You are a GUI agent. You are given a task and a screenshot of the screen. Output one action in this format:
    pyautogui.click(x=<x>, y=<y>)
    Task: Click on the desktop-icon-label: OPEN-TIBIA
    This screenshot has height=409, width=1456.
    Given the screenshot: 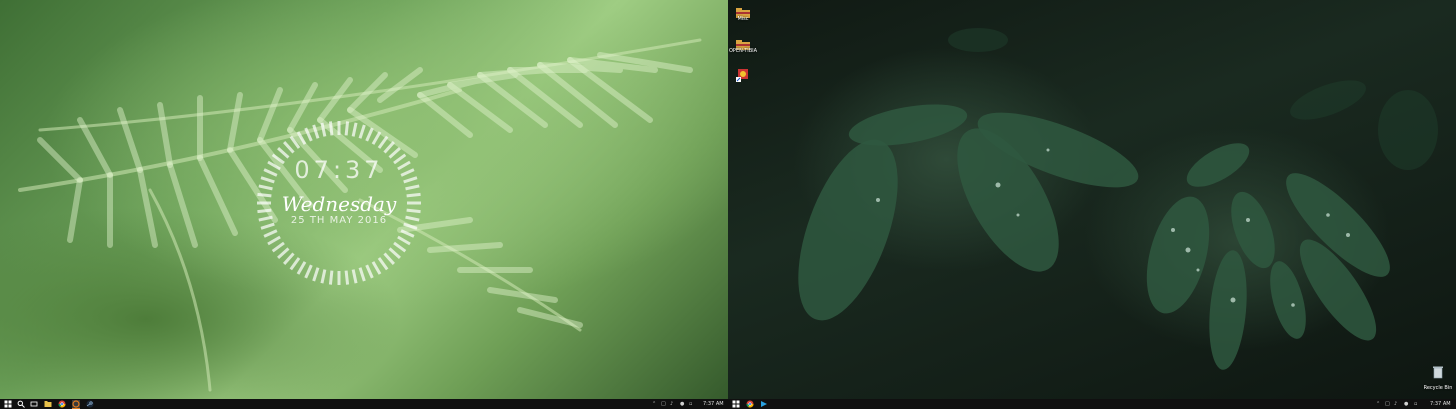 What is the action you would take?
    pyautogui.click(x=743, y=51)
    